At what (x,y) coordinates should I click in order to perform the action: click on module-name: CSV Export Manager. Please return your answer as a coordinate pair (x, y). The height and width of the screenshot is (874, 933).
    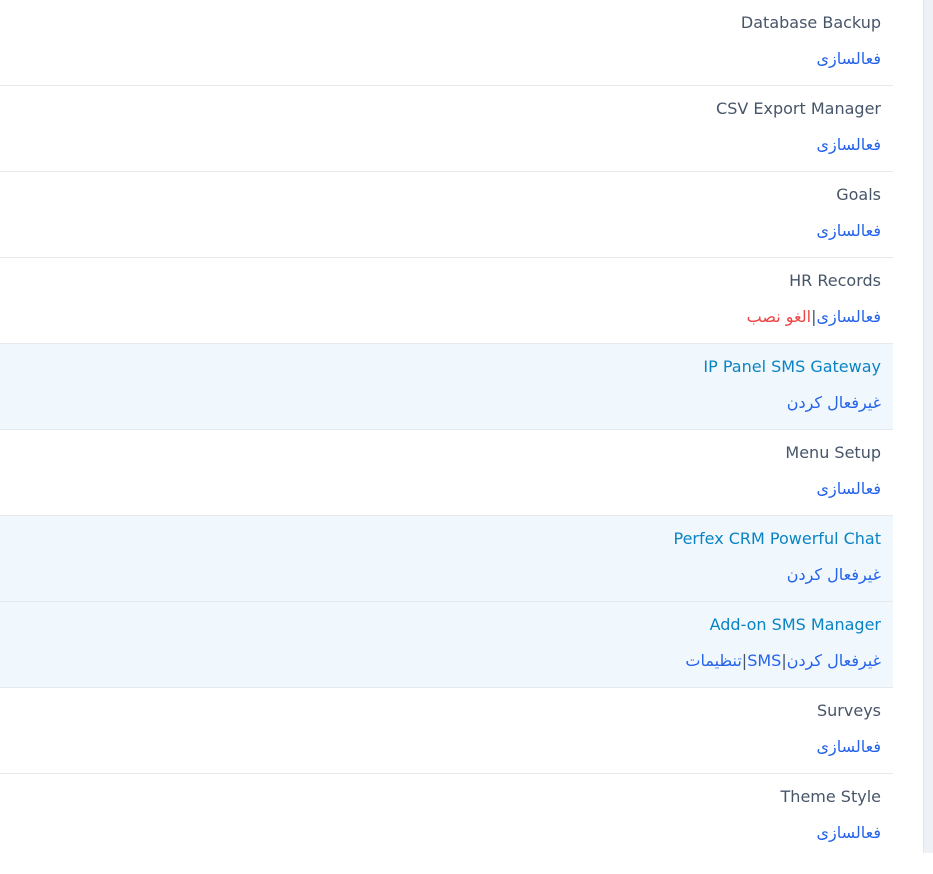
    Looking at the image, I should click on (798, 108).